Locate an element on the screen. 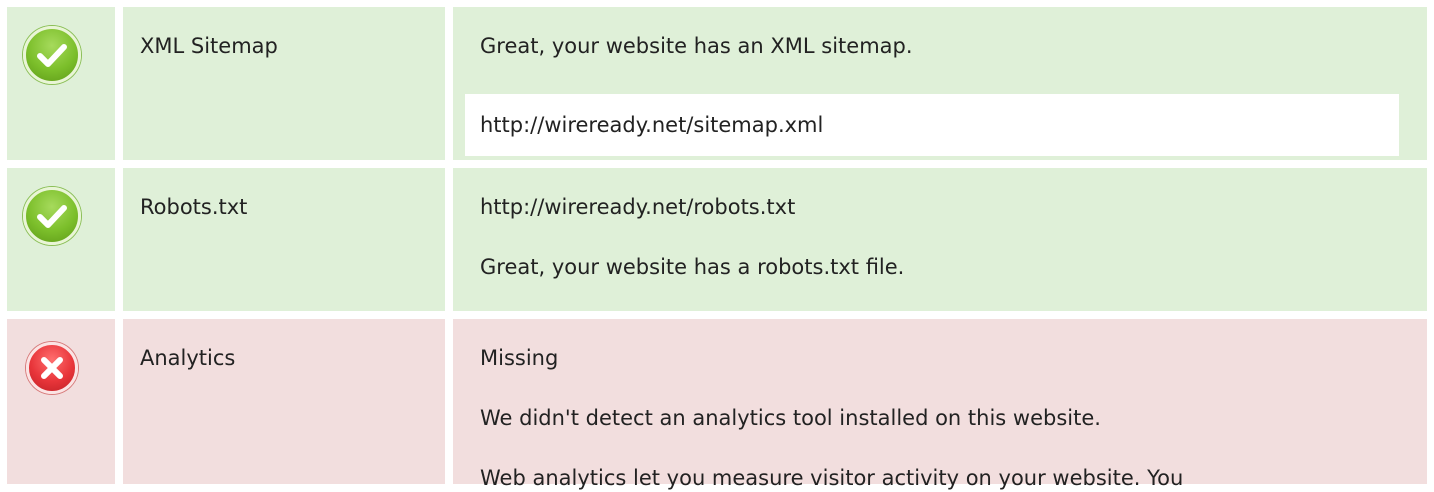 Image resolution: width=1434 pixels, height=492 pixels. check-name-cell: Analytics is located at coordinates (284, 401).